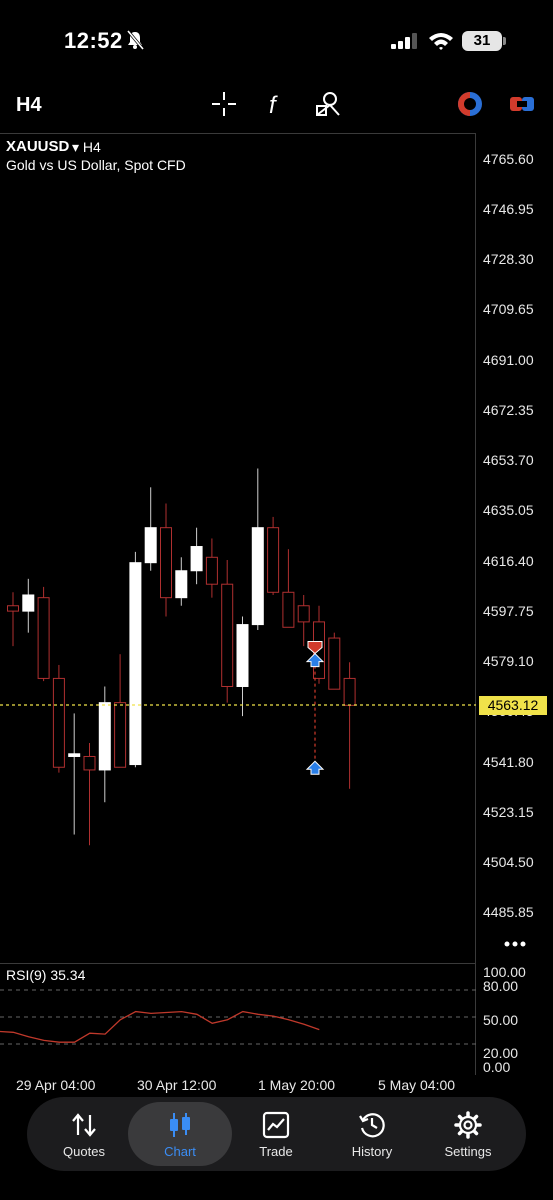 This screenshot has width=553, height=1200. What do you see at coordinates (328, 104) in the screenshot?
I see `drawing-objects-icon` at bounding box center [328, 104].